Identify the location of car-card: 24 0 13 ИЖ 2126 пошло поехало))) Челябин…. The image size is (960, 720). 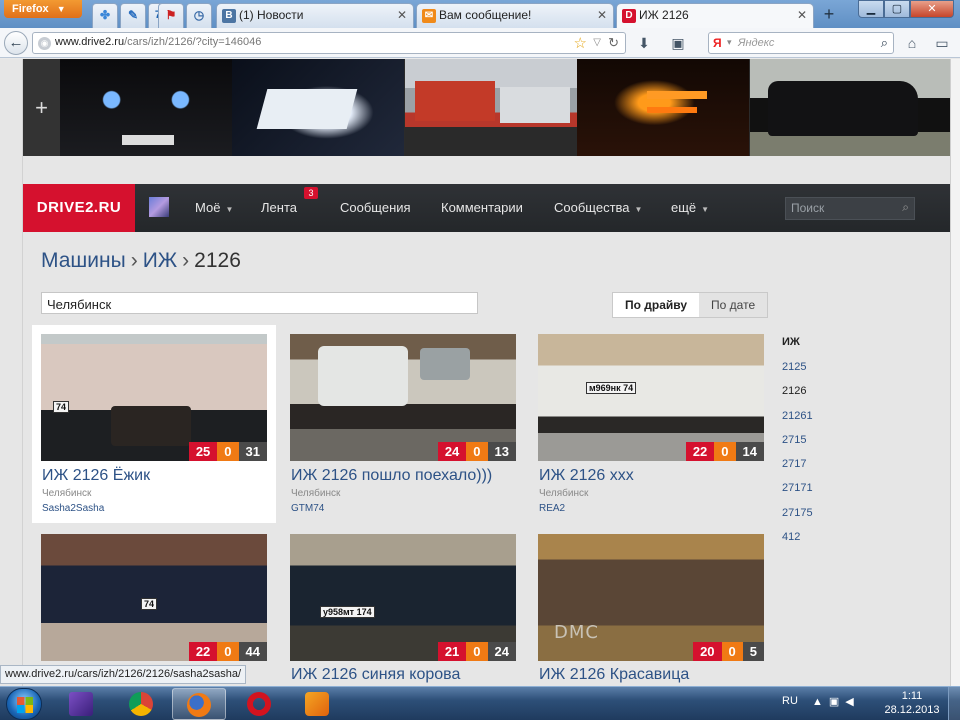
(403, 424).